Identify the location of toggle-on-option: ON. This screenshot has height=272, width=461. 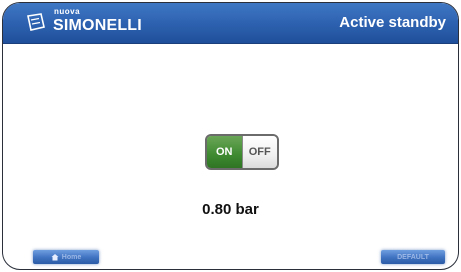
(225, 152).